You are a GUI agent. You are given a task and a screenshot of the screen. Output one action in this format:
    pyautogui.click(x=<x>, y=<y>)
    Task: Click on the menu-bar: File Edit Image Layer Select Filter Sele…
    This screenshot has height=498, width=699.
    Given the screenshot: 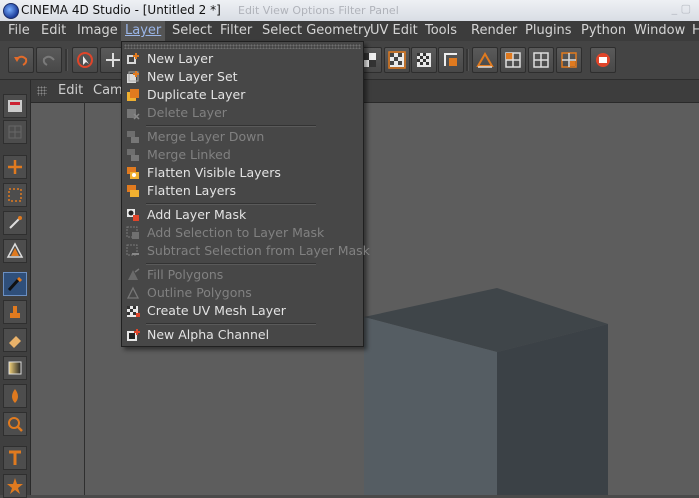 What is the action you would take?
    pyautogui.click(x=349, y=31)
    